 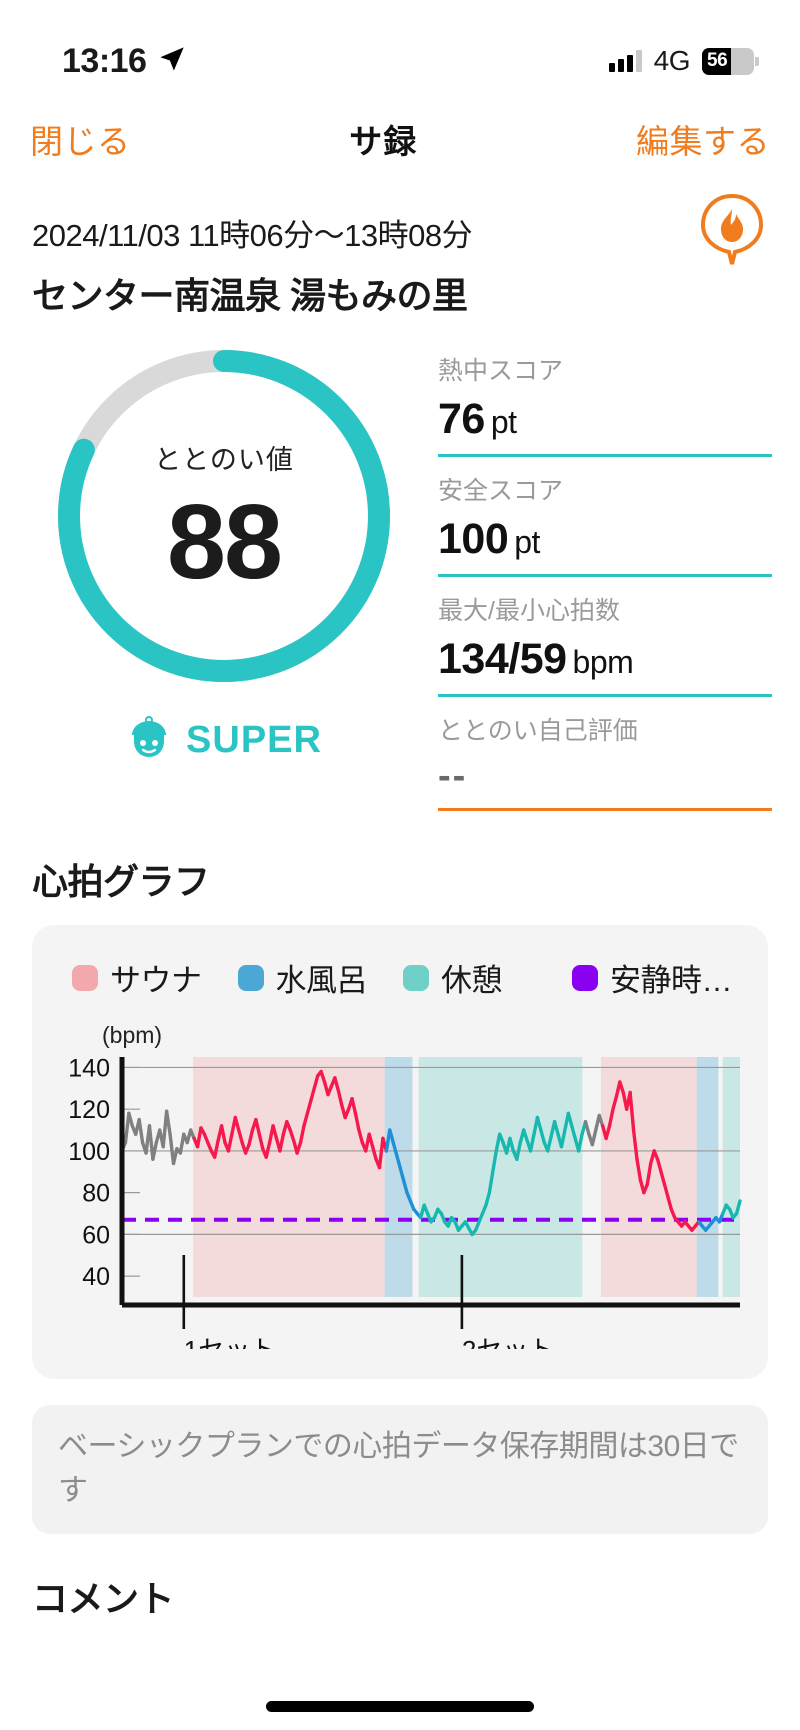 I want to click on stat-label: 安全スコア, so click(x=501, y=491).